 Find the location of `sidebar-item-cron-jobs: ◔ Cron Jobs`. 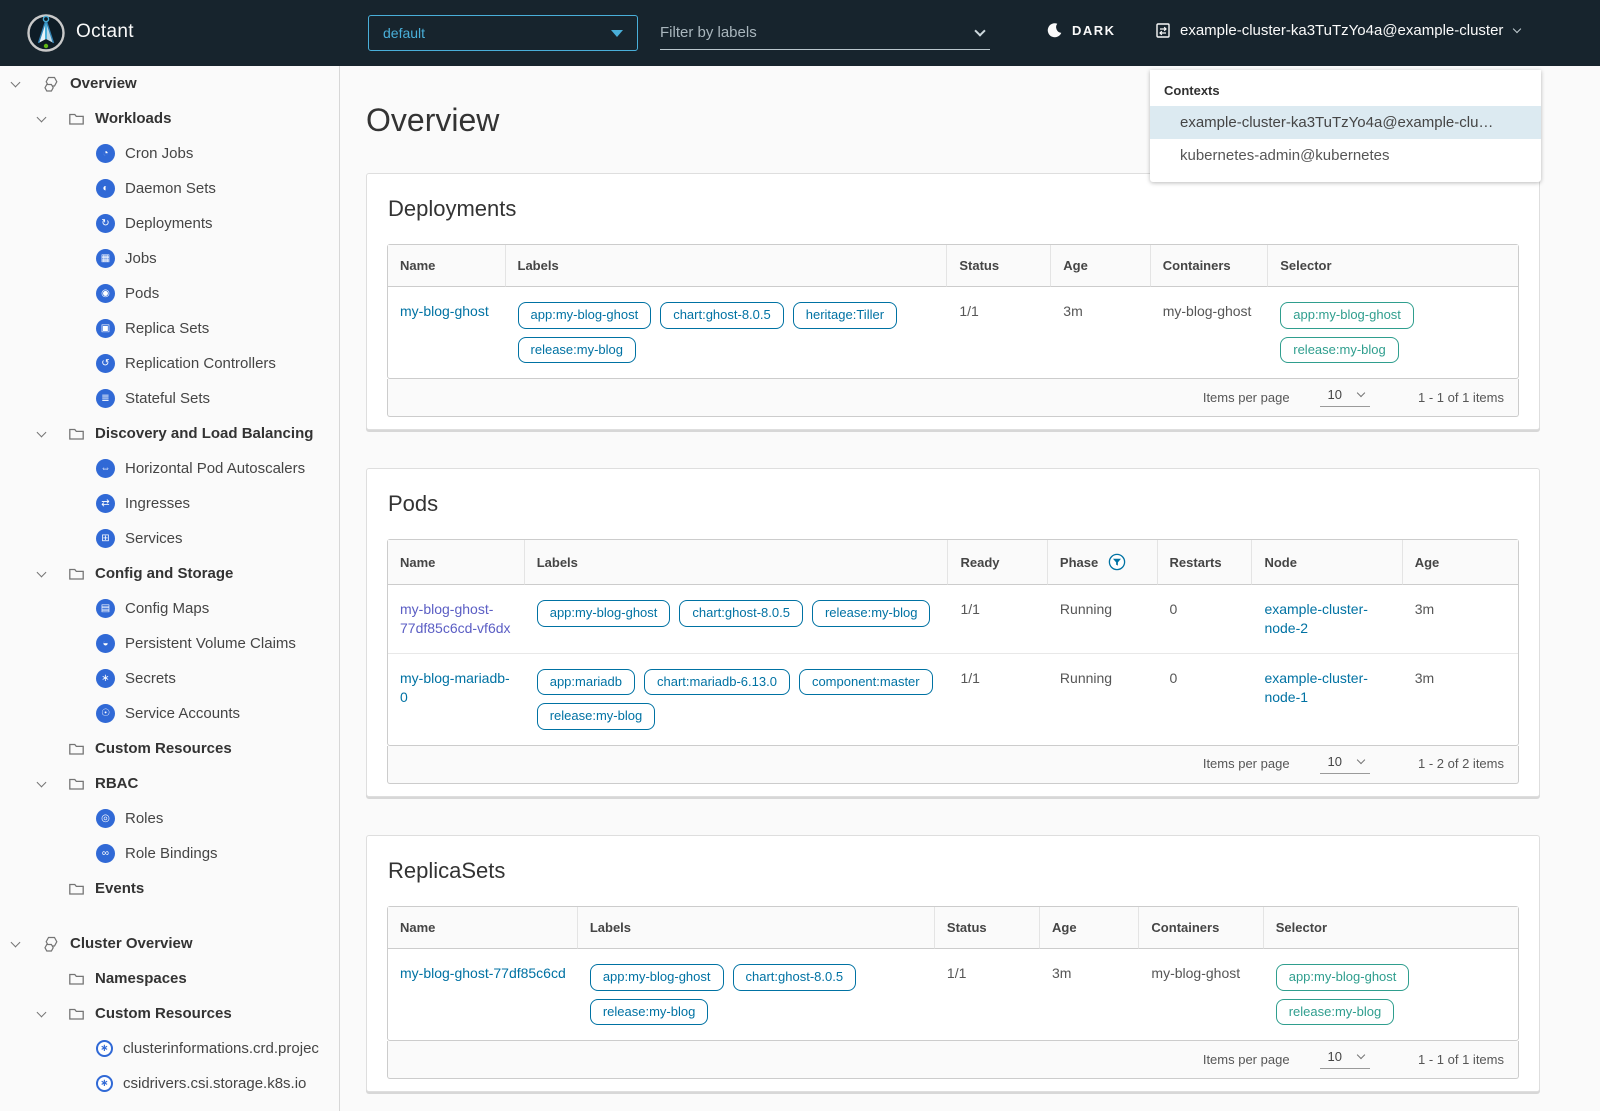

sidebar-item-cron-jobs: ◔ Cron Jobs is located at coordinates (169, 153).